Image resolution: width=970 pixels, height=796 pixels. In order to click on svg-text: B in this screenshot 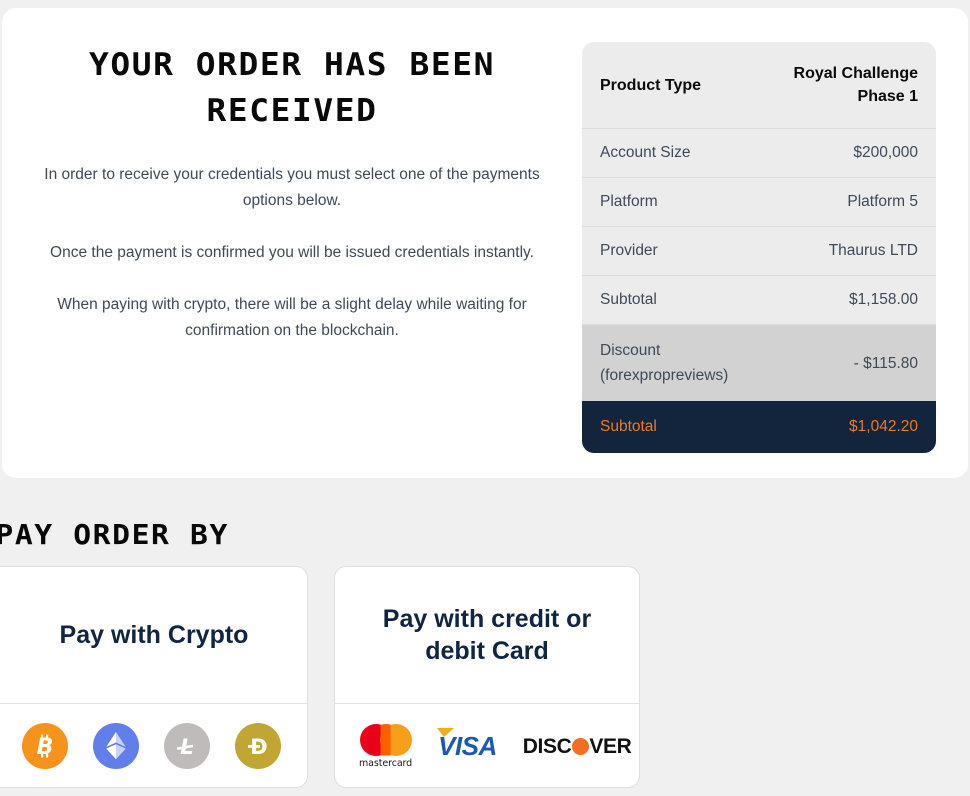, I will do `click(45, 747)`.